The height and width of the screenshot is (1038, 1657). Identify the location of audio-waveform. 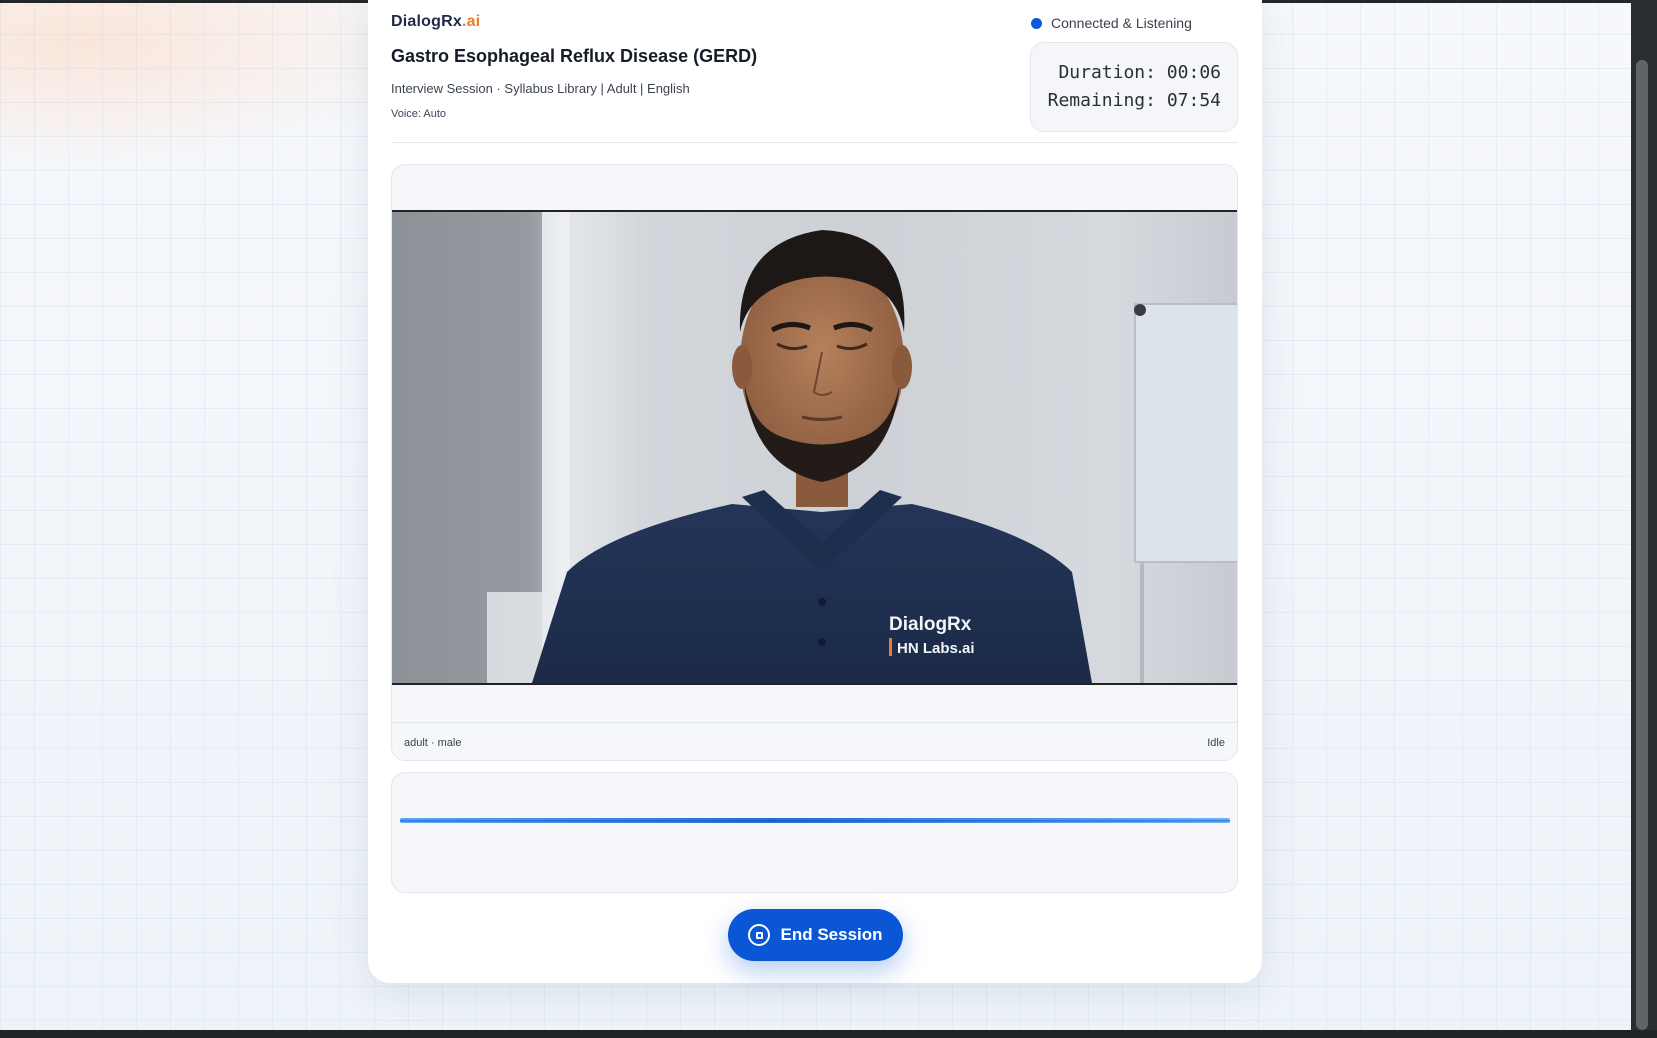
(815, 820).